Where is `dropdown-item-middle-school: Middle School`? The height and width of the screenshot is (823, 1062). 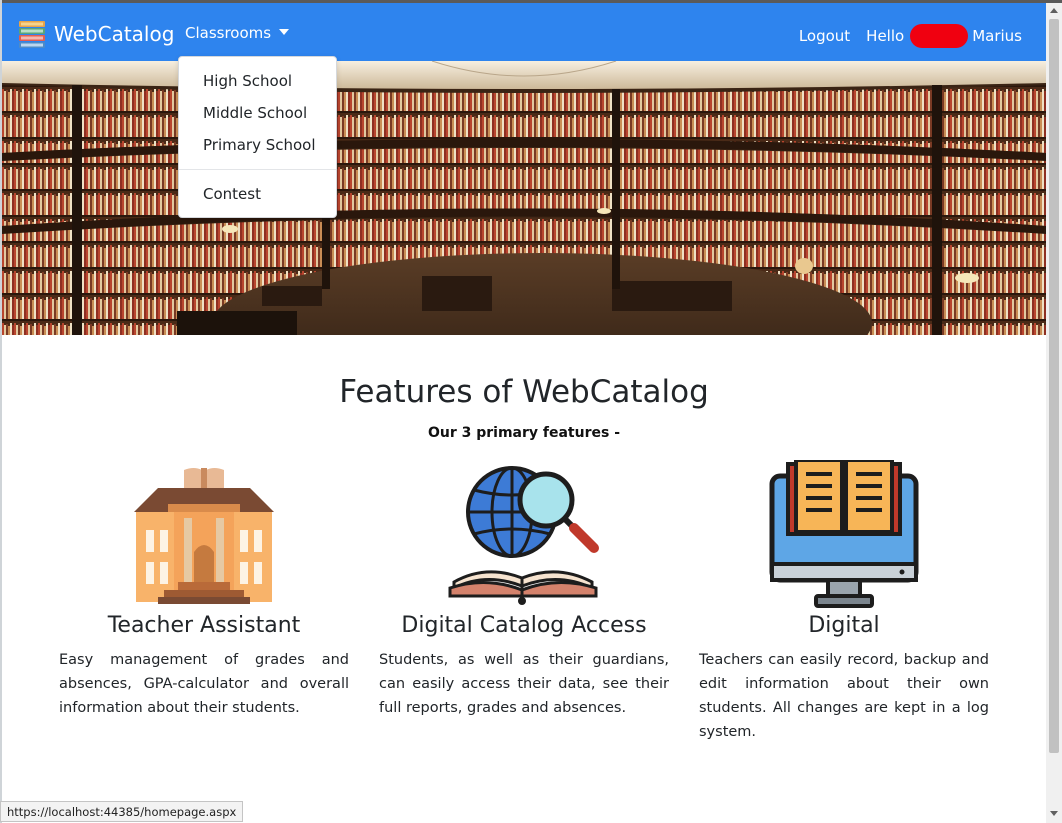 dropdown-item-middle-school: Middle School is located at coordinates (255, 113).